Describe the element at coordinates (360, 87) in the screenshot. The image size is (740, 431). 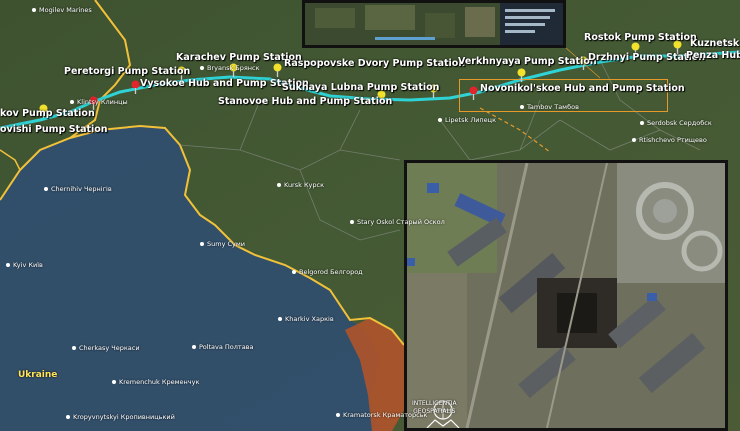
I see `station-label-sukhaya: Sukhaya Lubna Pump Station` at that location.